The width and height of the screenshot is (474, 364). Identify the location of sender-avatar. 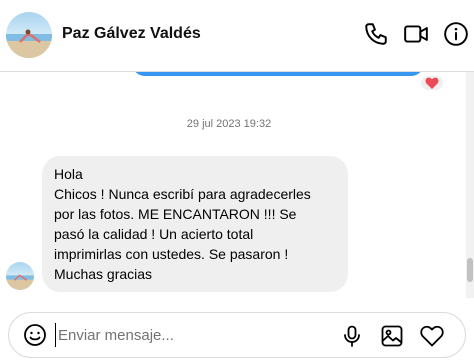
(20, 276).